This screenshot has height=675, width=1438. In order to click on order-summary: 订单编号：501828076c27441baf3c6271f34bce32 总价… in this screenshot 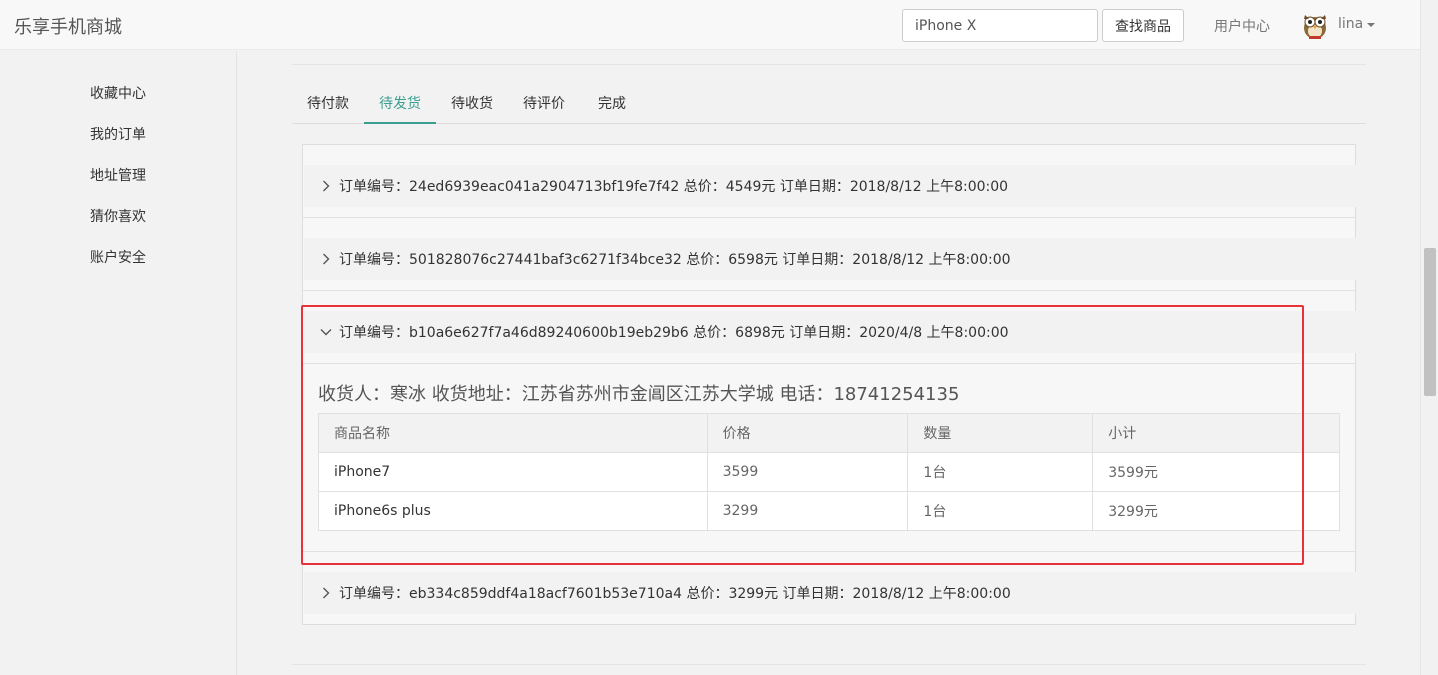, I will do `click(675, 260)`.